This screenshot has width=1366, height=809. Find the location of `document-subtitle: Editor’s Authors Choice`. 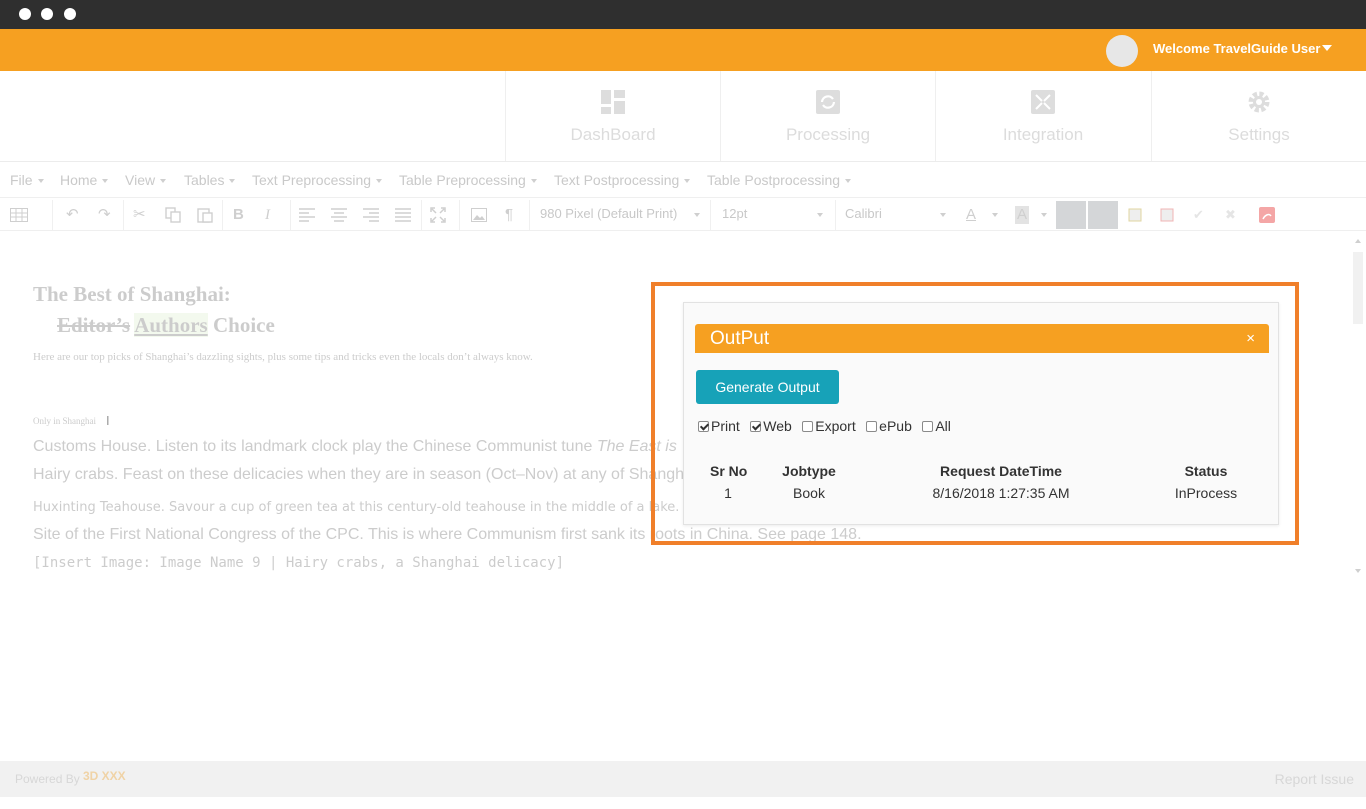

document-subtitle: Editor’s Authors Choice is located at coordinates (166, 325).